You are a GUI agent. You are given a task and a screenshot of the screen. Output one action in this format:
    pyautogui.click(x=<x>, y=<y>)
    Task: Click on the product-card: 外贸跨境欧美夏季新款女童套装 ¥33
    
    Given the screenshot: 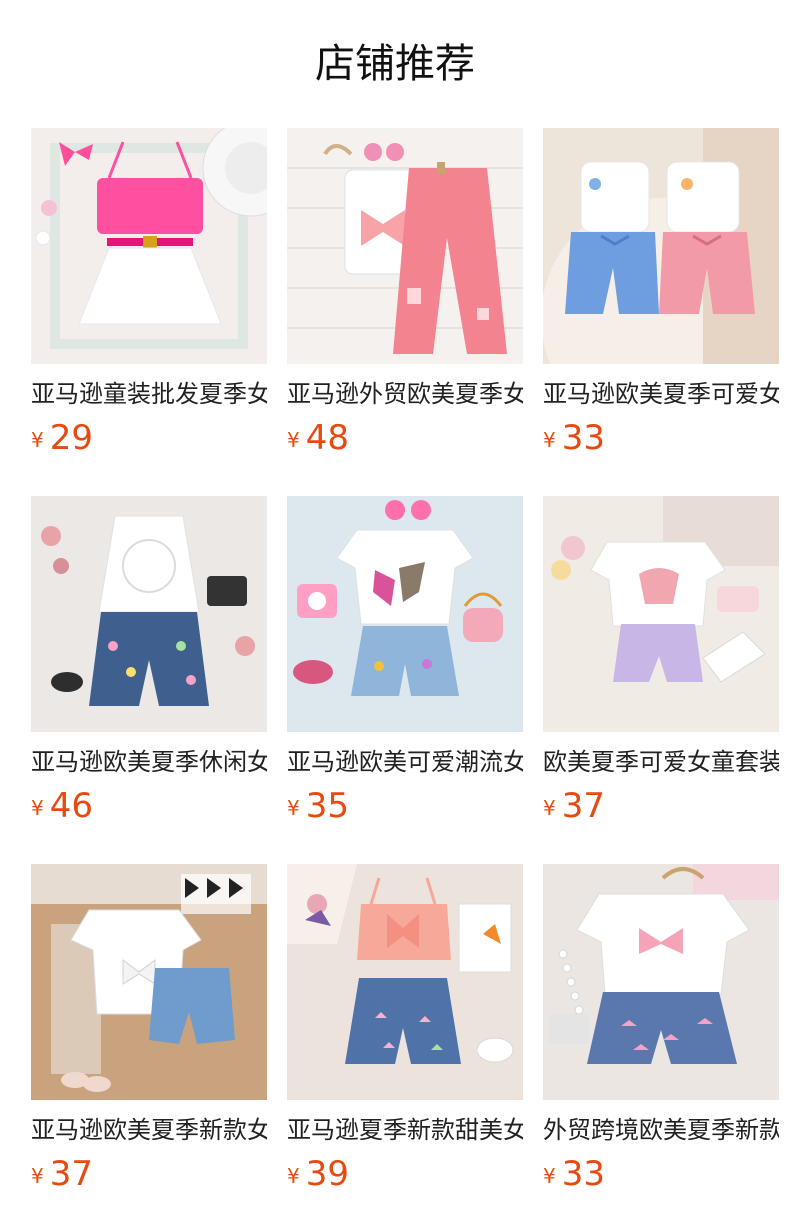 What is the action you would take?
    pyautogui.click(x=661, y=1032)
    